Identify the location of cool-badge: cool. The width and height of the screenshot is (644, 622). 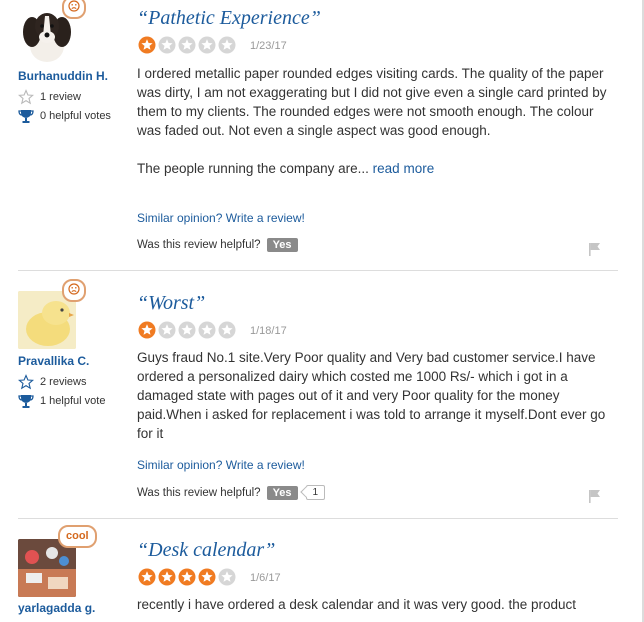
(77, 536).